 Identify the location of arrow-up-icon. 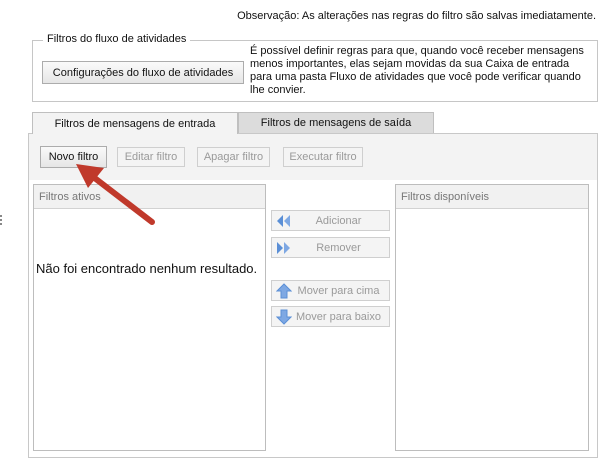
(284, 290).